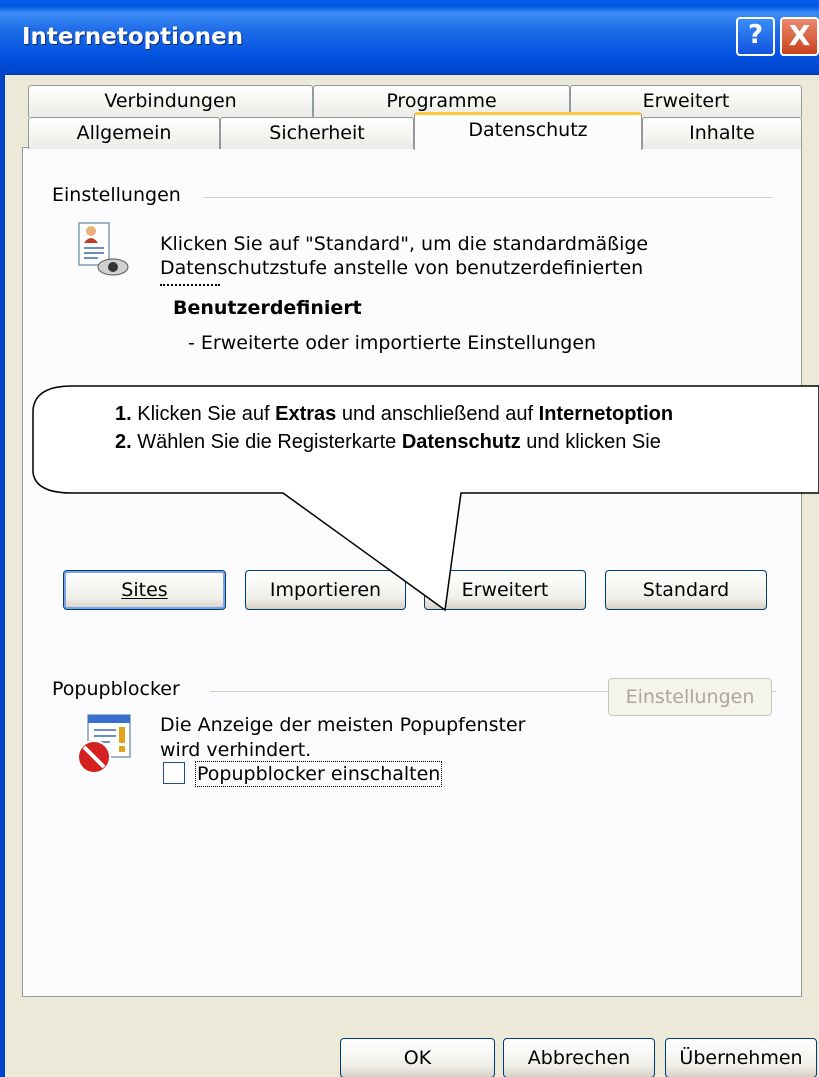  I want to click on privacy-icon, so click(104, 251).